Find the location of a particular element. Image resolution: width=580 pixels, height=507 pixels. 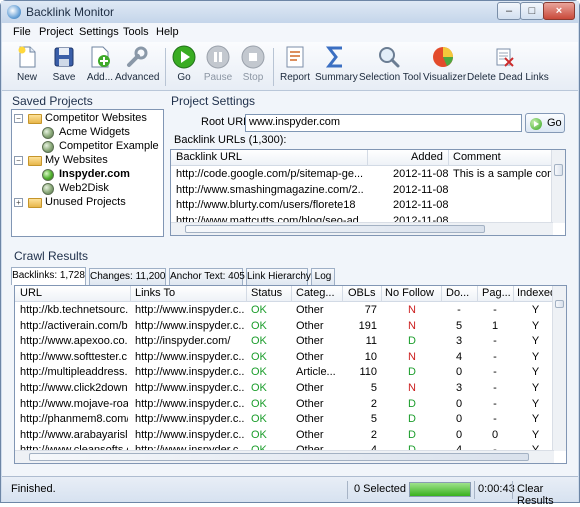

tab-anchor-text: Anchor Text: 405 is located at coordinates (207, 276).